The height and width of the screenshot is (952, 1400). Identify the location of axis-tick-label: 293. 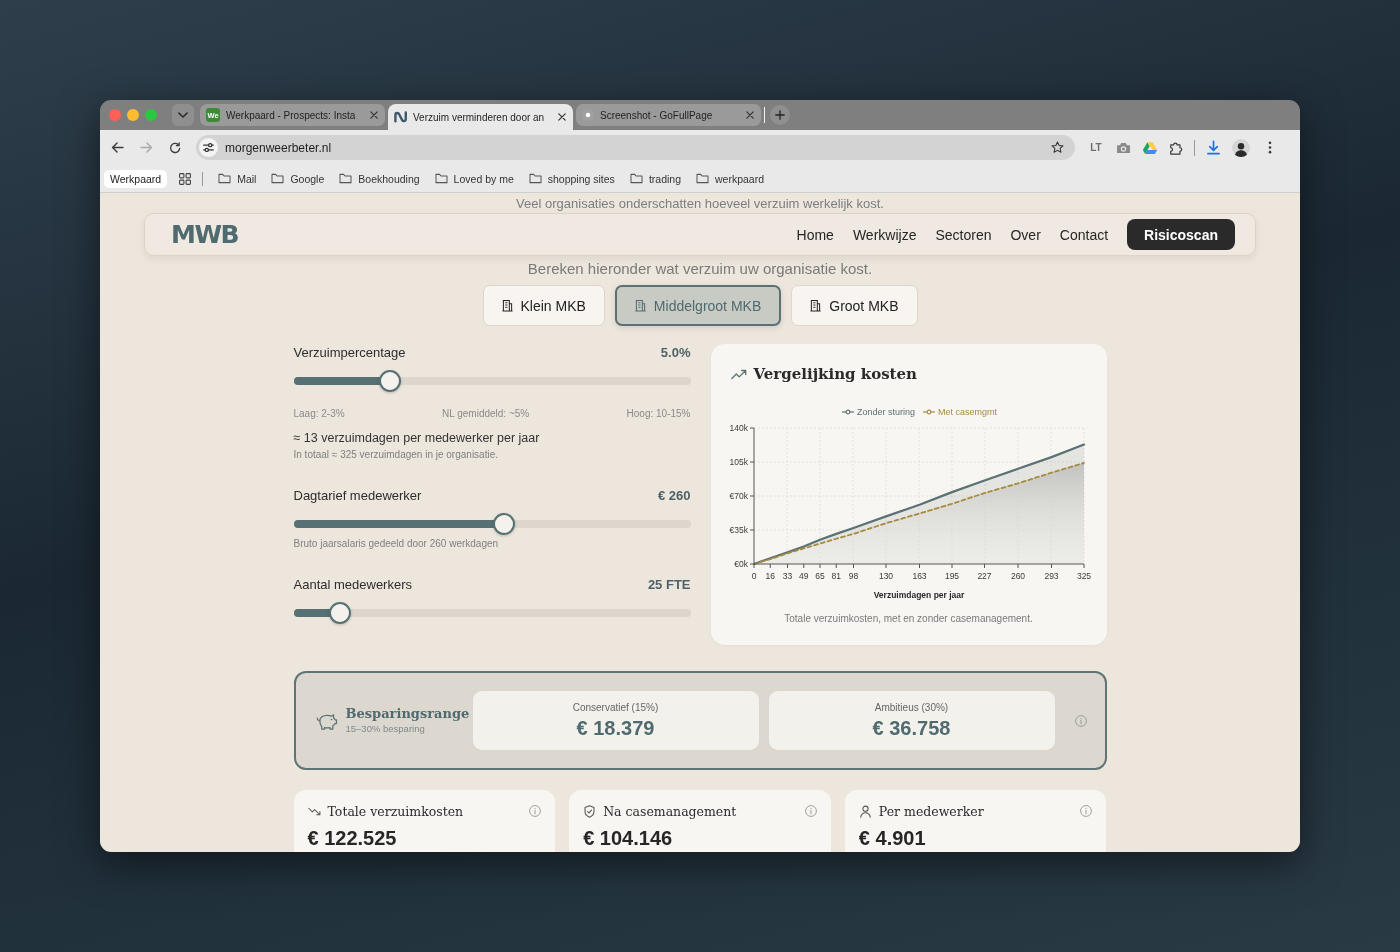
(1051, 576).